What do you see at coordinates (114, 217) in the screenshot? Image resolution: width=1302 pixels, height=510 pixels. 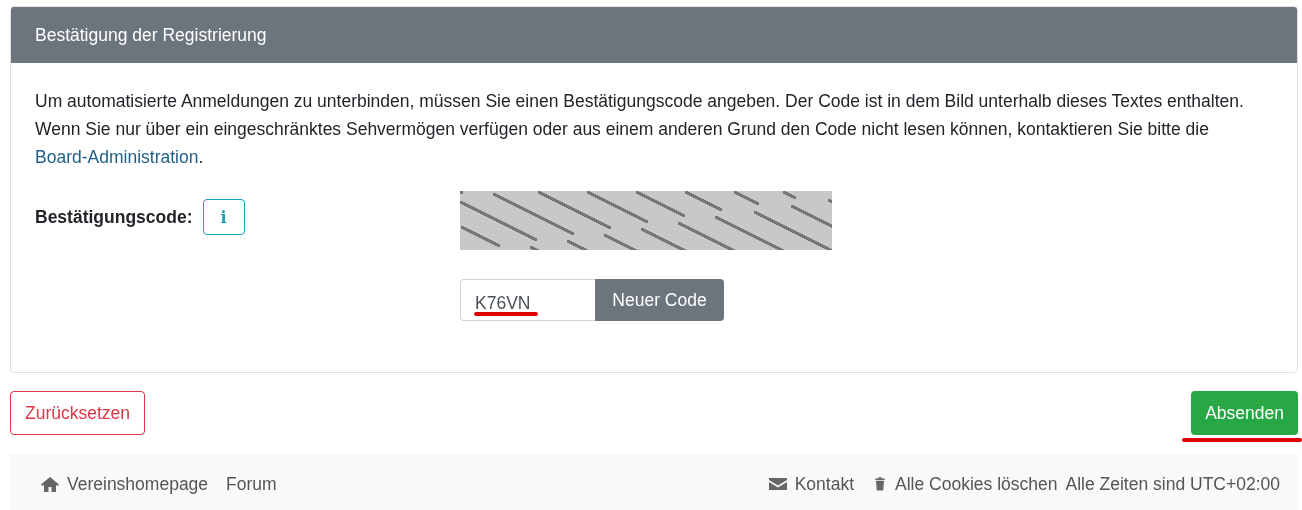 I see `field-label: Bestätigungscode:` at bounding box center [114, 217].